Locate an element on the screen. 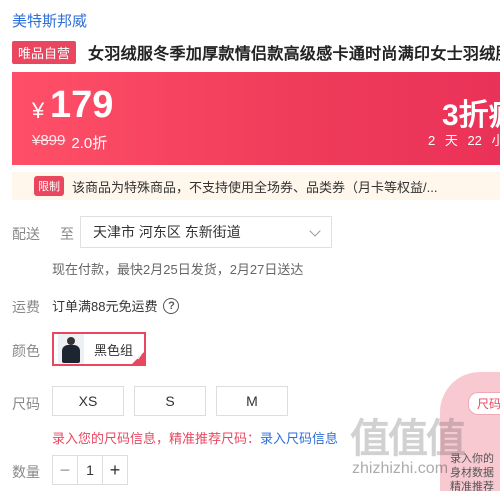 The height and width of the screenshot is (491, 500). size-label: 尺码 is located at coordinates (26, 404).